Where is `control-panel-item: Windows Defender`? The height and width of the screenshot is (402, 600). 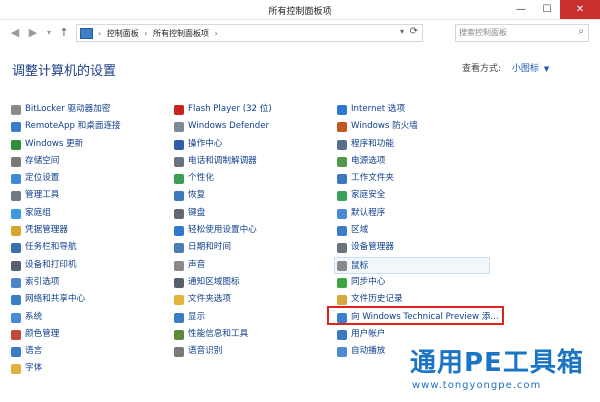
control-panel-item: Windows Defender is located at coordinates (249, 126).